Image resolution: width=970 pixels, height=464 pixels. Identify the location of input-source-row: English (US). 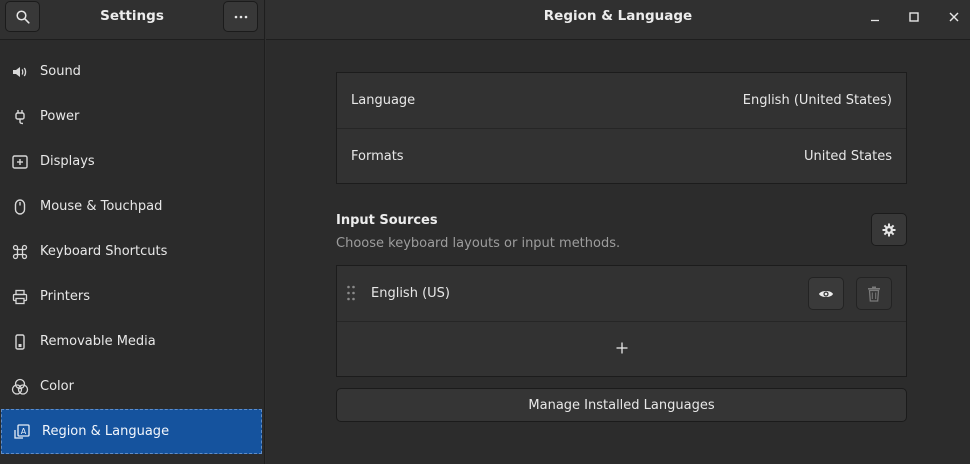
(621, 293).